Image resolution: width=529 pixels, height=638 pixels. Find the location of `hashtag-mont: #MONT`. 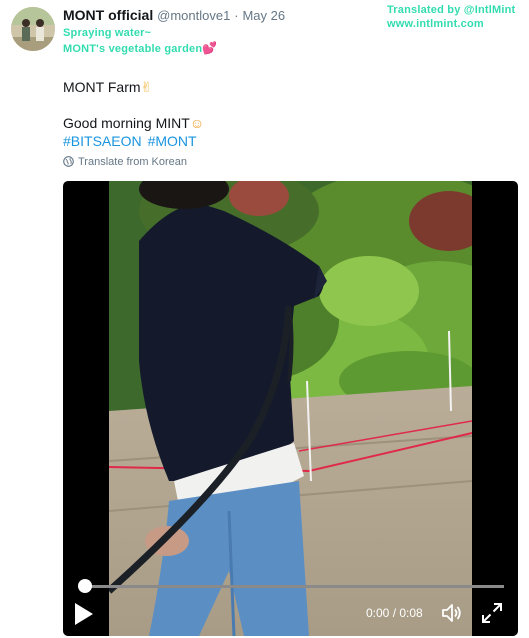

hashtag-mont: #MONT is located at coordinates (172, 141).